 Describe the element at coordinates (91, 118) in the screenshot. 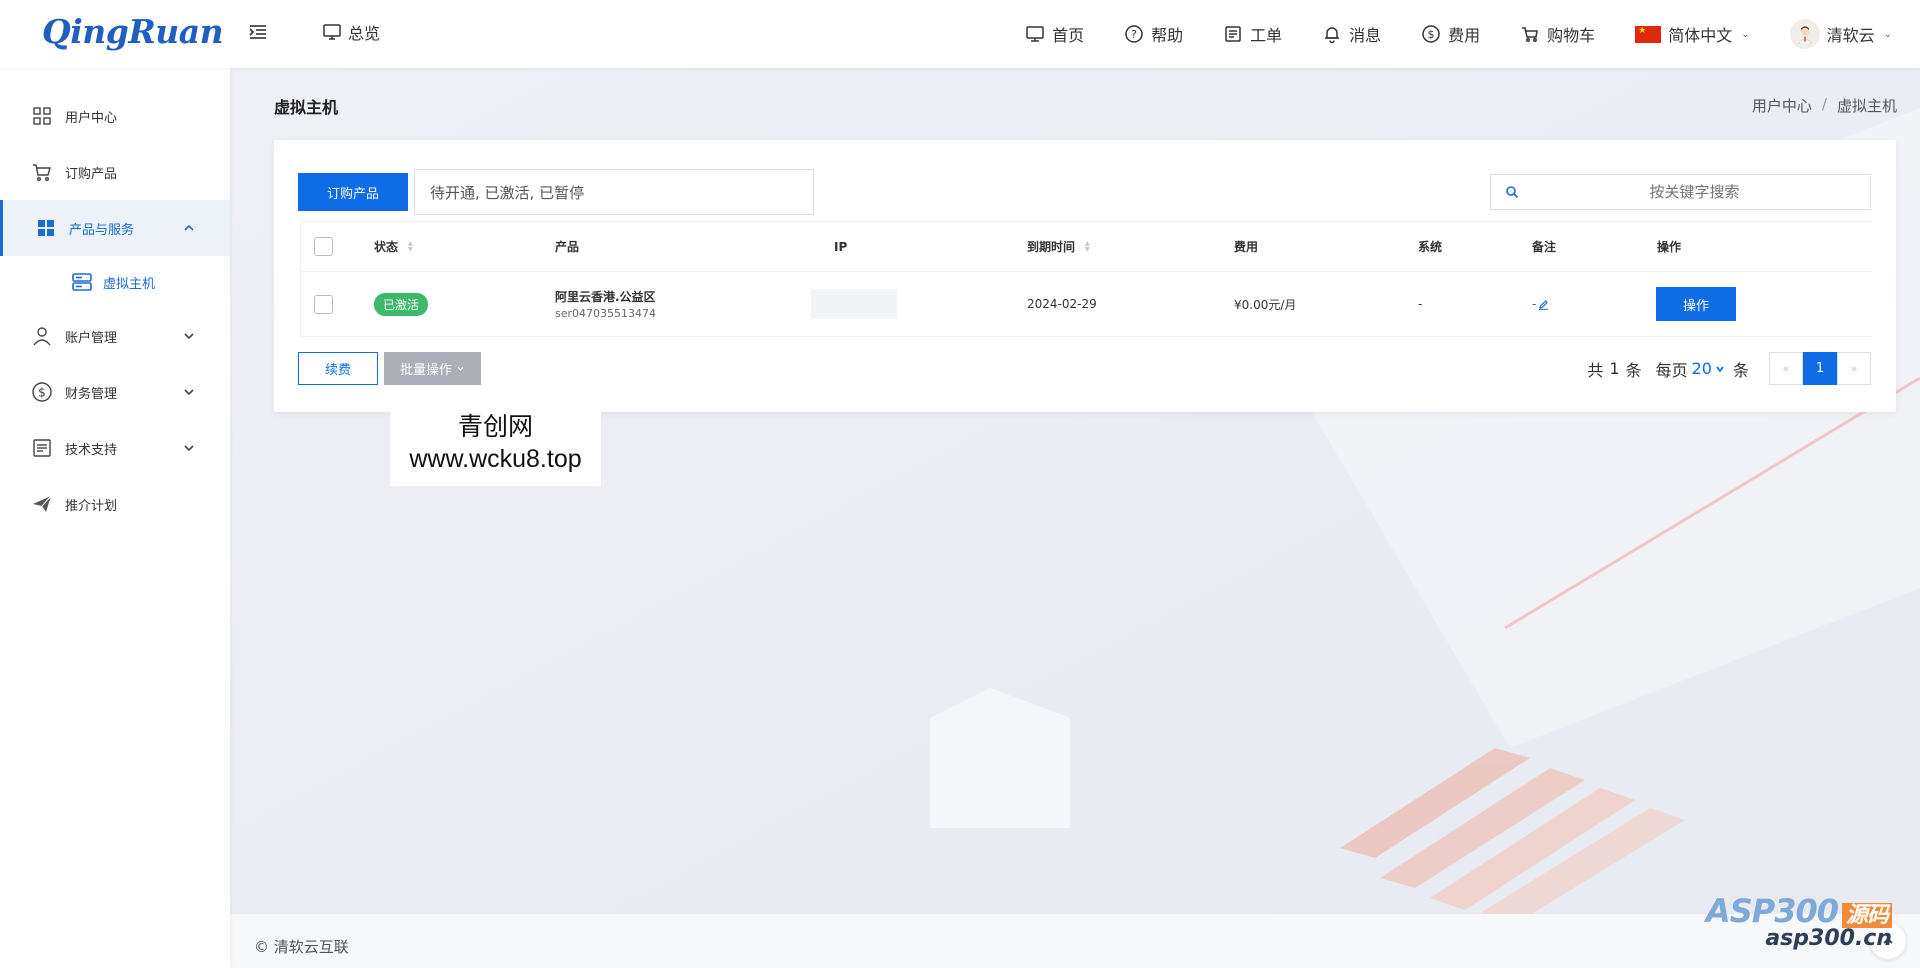

I see `sidebar-item-label: 用户中心` at that location.